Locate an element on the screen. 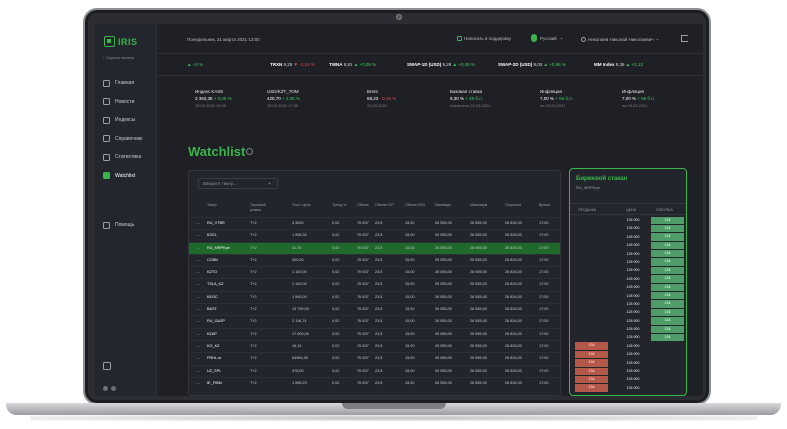 The height and width of the screenshot is (429, 787). folder-icon is located at coordinates (106, 139).